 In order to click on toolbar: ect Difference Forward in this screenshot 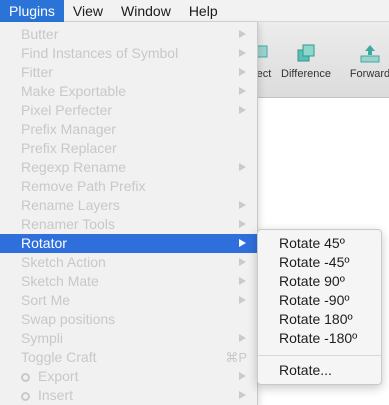, I will do `click(322, 60)`.